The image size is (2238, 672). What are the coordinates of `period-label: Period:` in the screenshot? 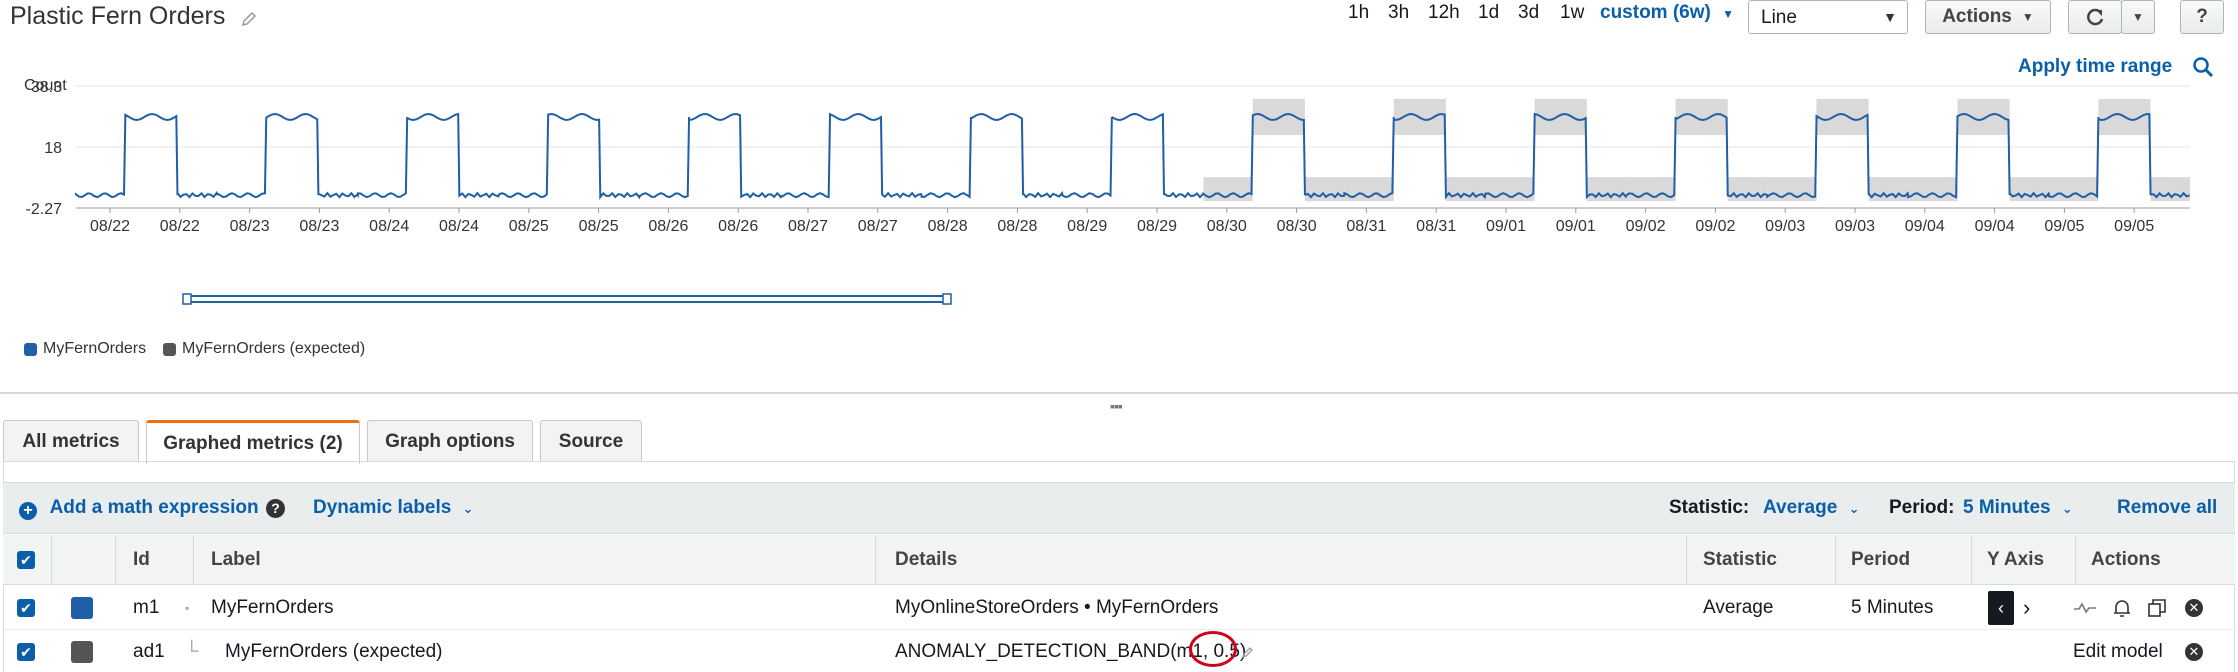 It's located at (1922, 507).